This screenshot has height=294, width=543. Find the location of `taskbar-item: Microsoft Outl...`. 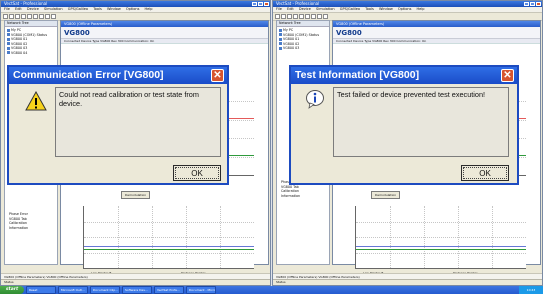

taskbar-item: Microsoft Outl... is located at coordinates (73, 290).